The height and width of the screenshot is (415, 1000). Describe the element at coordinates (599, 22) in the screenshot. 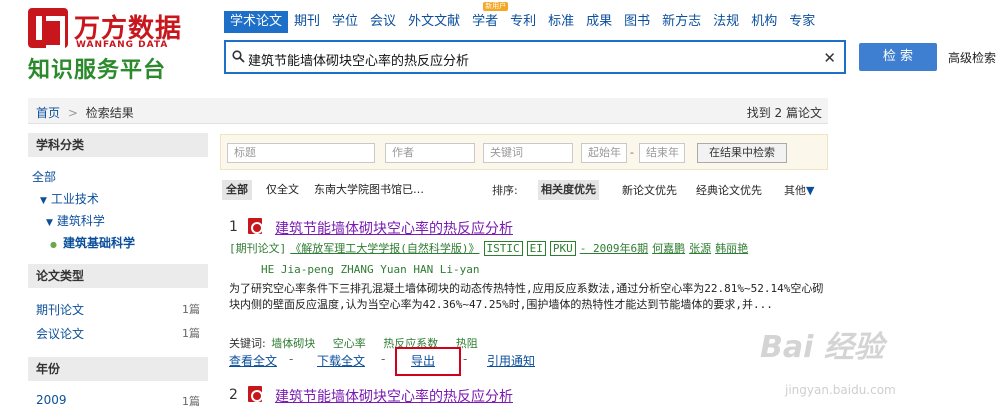

I see `nav-achievements: 成果` at that location.